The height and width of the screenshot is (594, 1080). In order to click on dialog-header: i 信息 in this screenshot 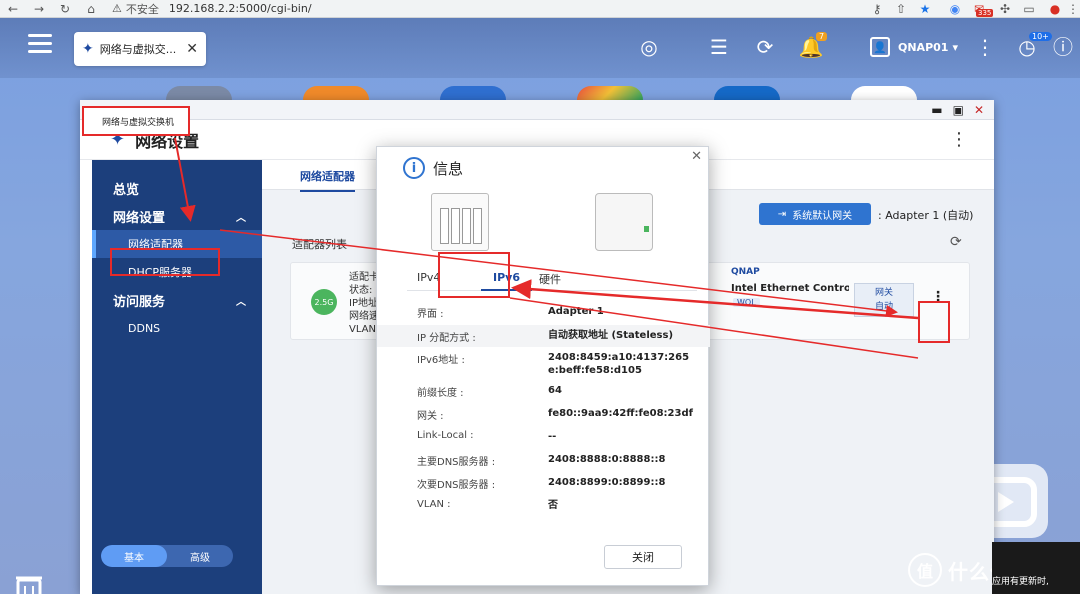, I will do `click(433, 168)`.